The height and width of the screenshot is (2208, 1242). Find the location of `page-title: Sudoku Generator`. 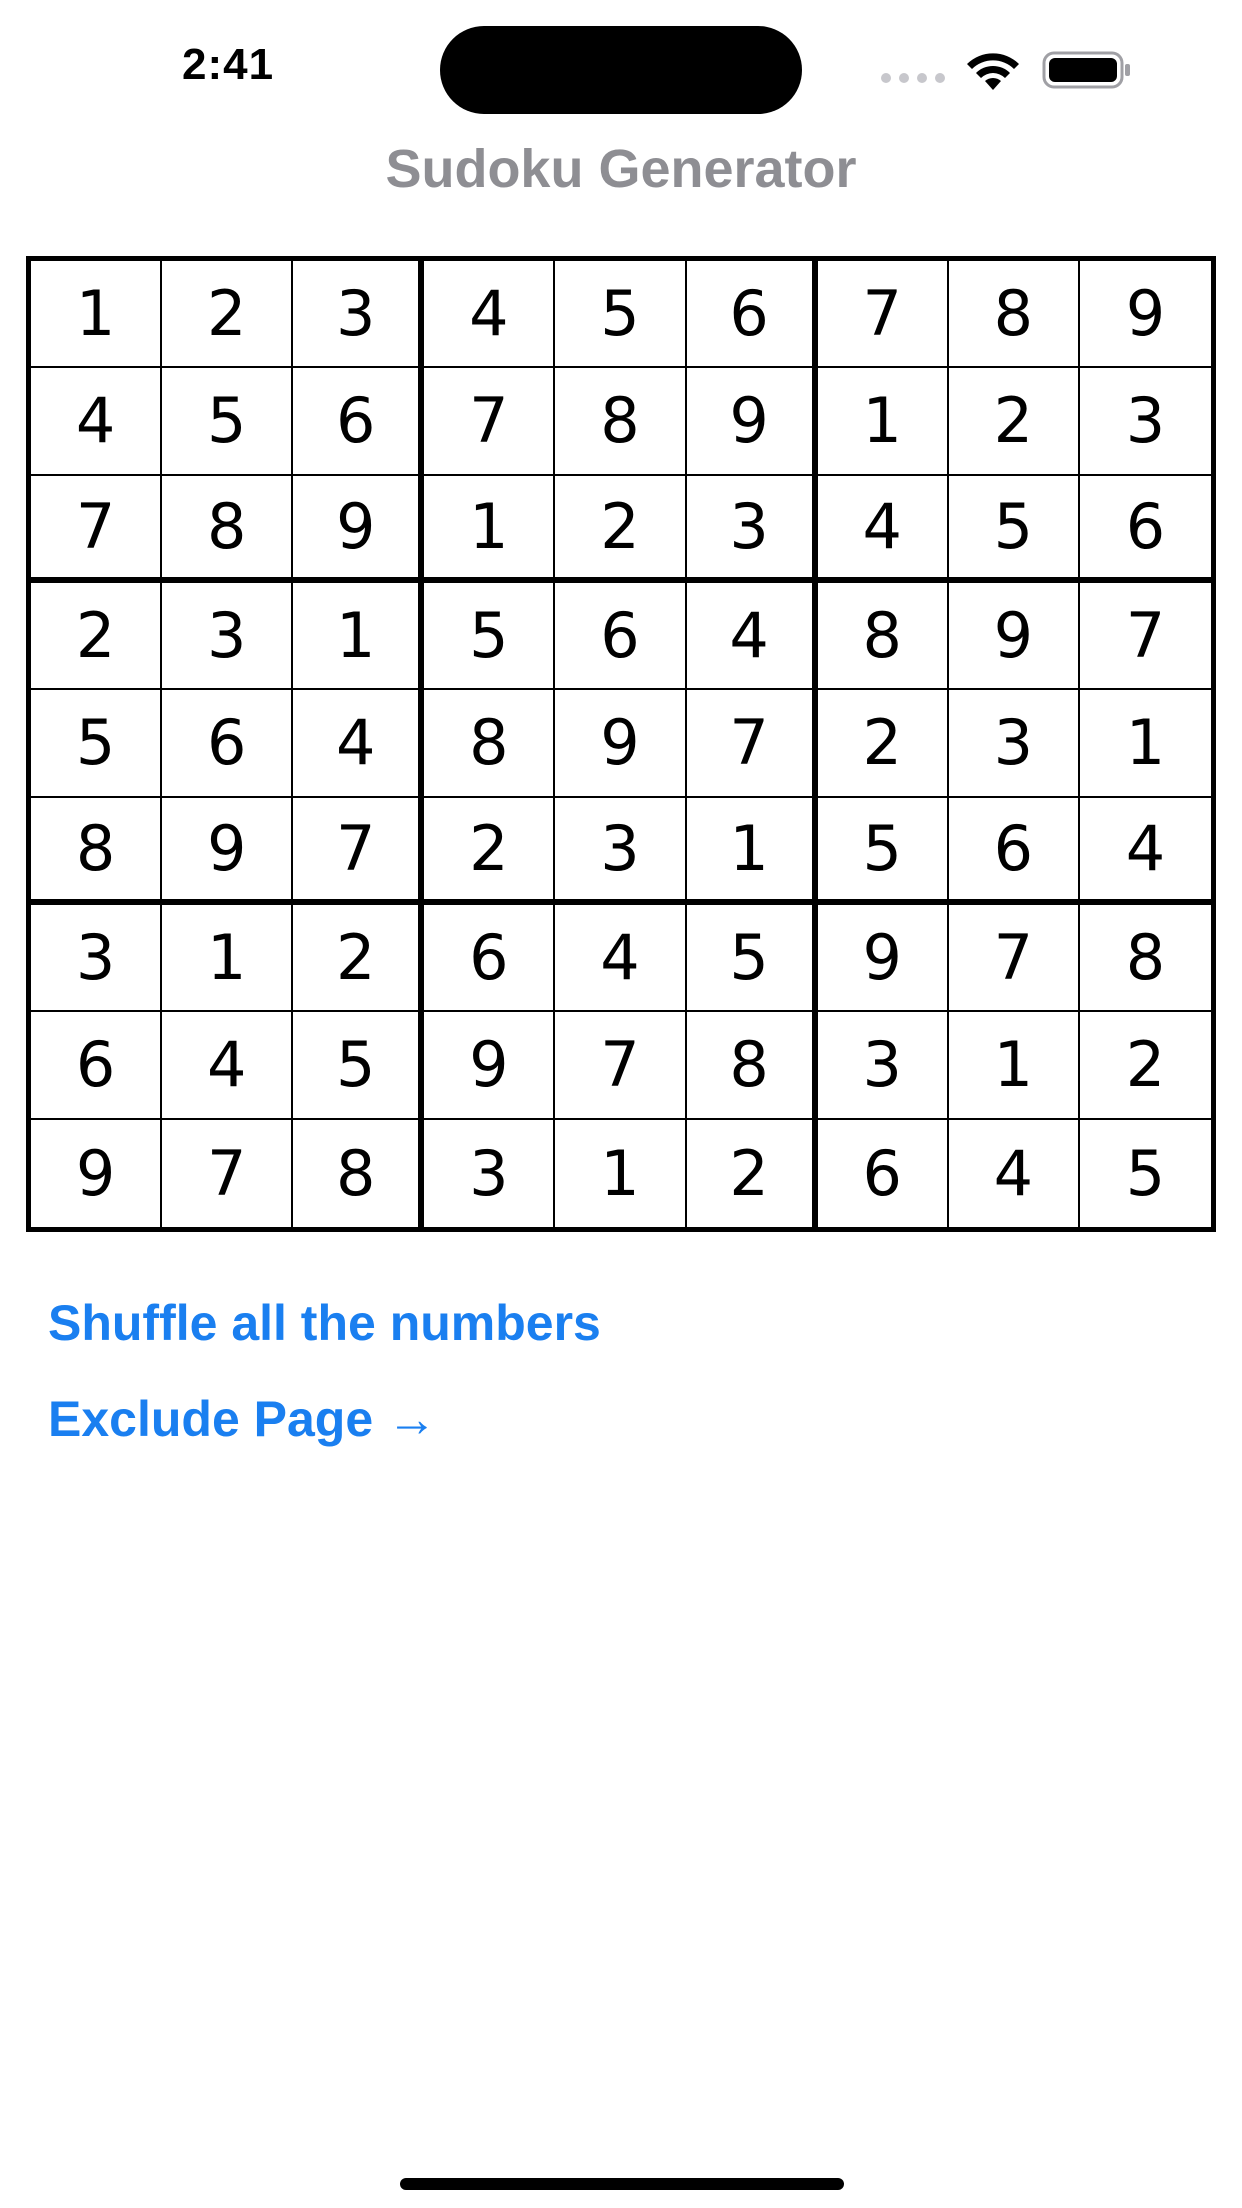

page-title: Sudoku Generator is located at coordinates (621, 169).